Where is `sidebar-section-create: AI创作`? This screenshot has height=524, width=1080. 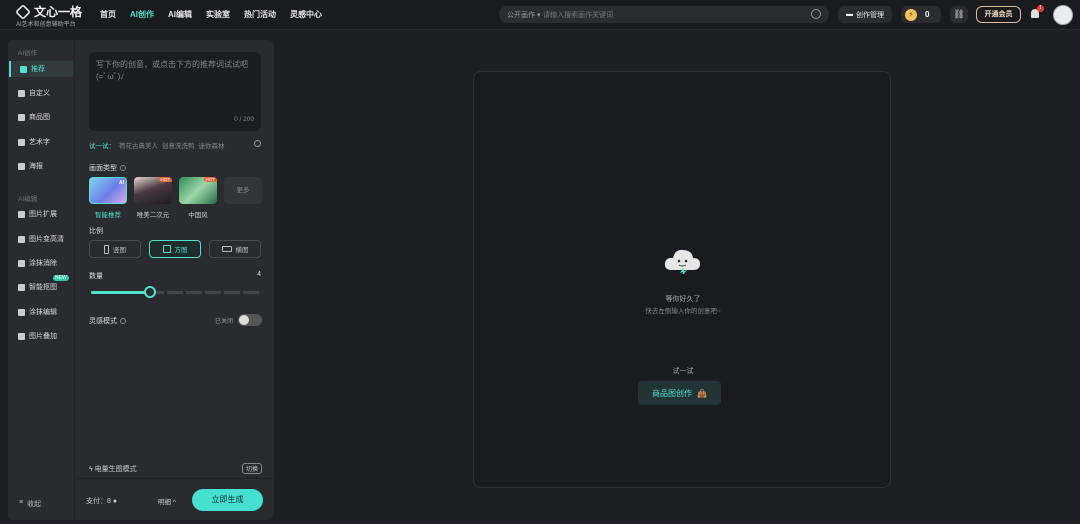
sidebar-section-create: AI创作 is located at coordinates (28, 53).